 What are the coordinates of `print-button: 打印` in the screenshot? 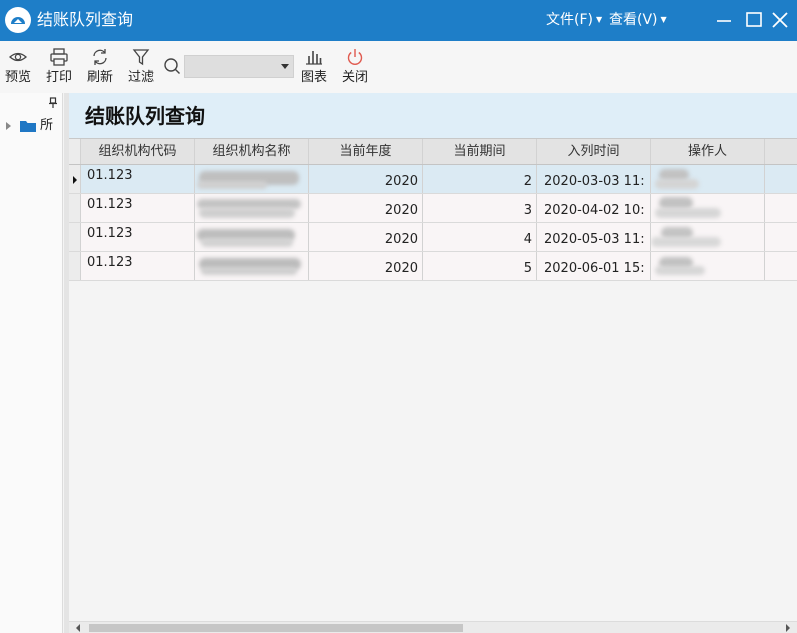 It's located at (59, 67).